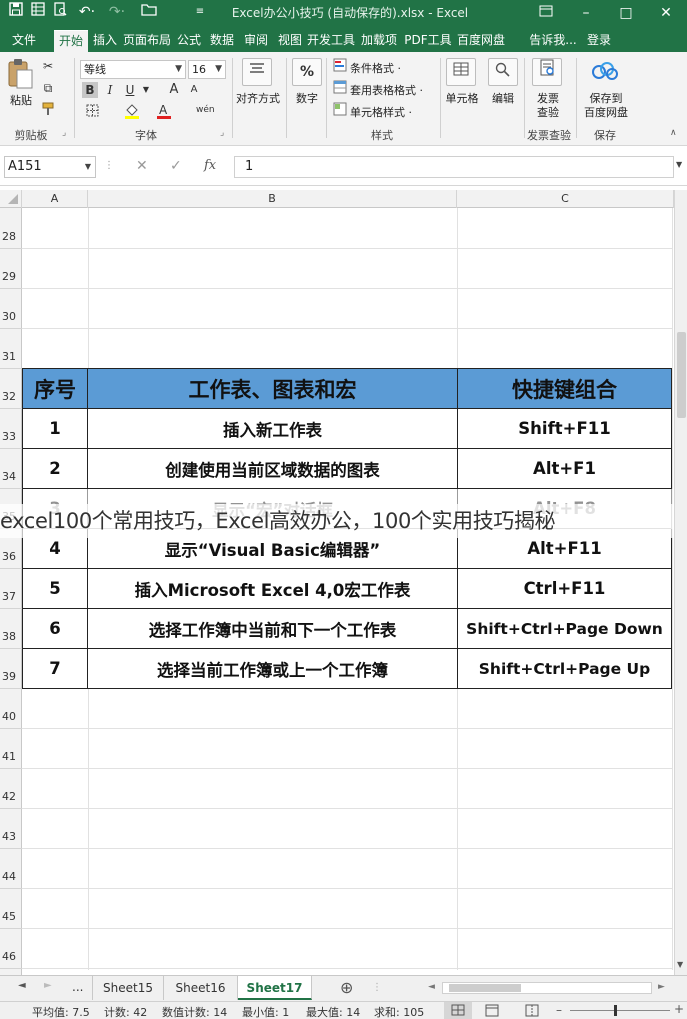 The image size is (687, 1019). What do you see at coordinates (11, 276) in the screenshot?
I see `row-header: 29` at bounding box center [11, 276].